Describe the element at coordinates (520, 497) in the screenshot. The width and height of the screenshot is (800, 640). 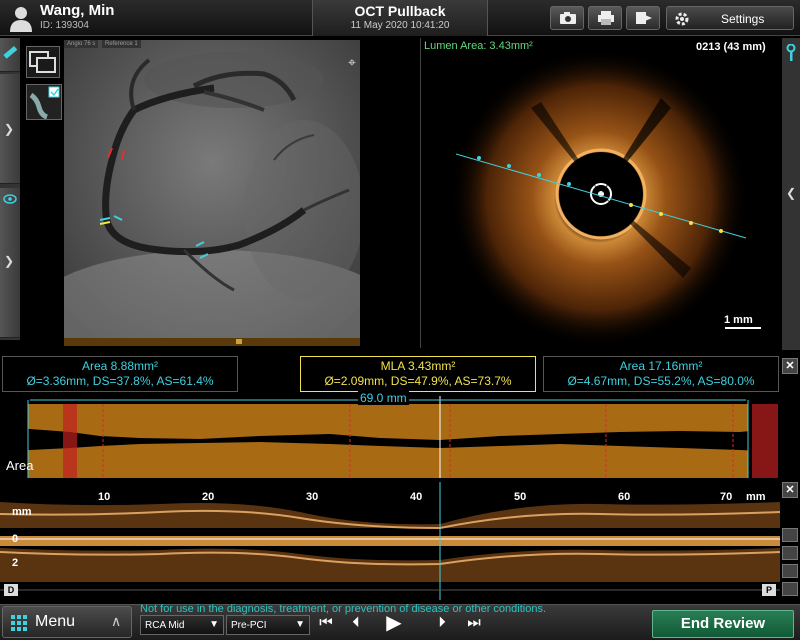
I see `lmode-tick: 50` at that location.